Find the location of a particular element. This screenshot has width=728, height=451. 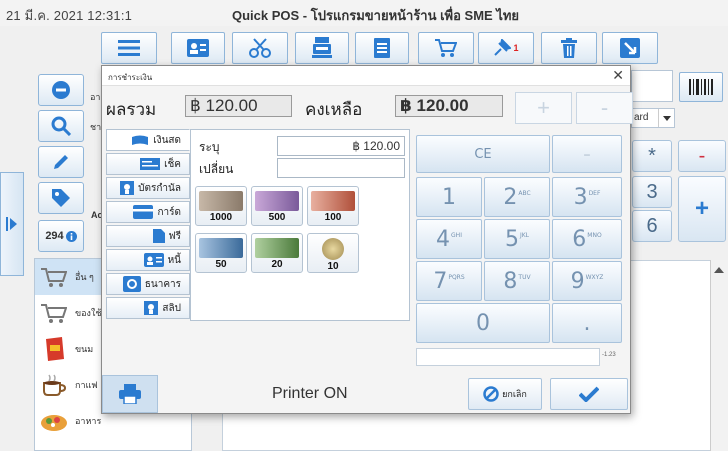

coin-icon is located at coordinates (333, 249).